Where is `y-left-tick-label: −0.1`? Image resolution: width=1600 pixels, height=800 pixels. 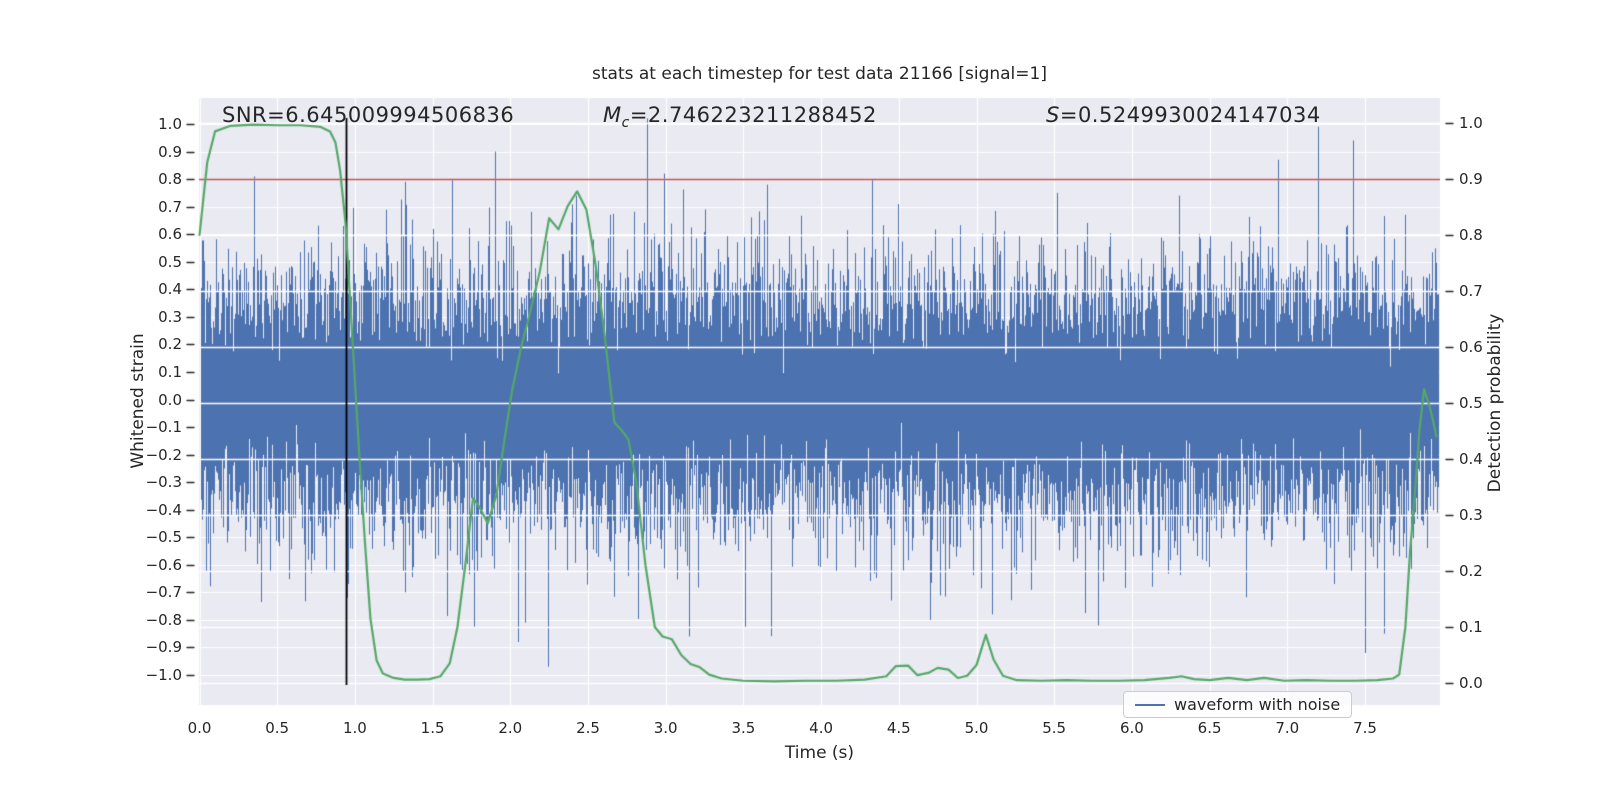
y-left-tick-label: −0.1 is located at coordinates (163, 427).